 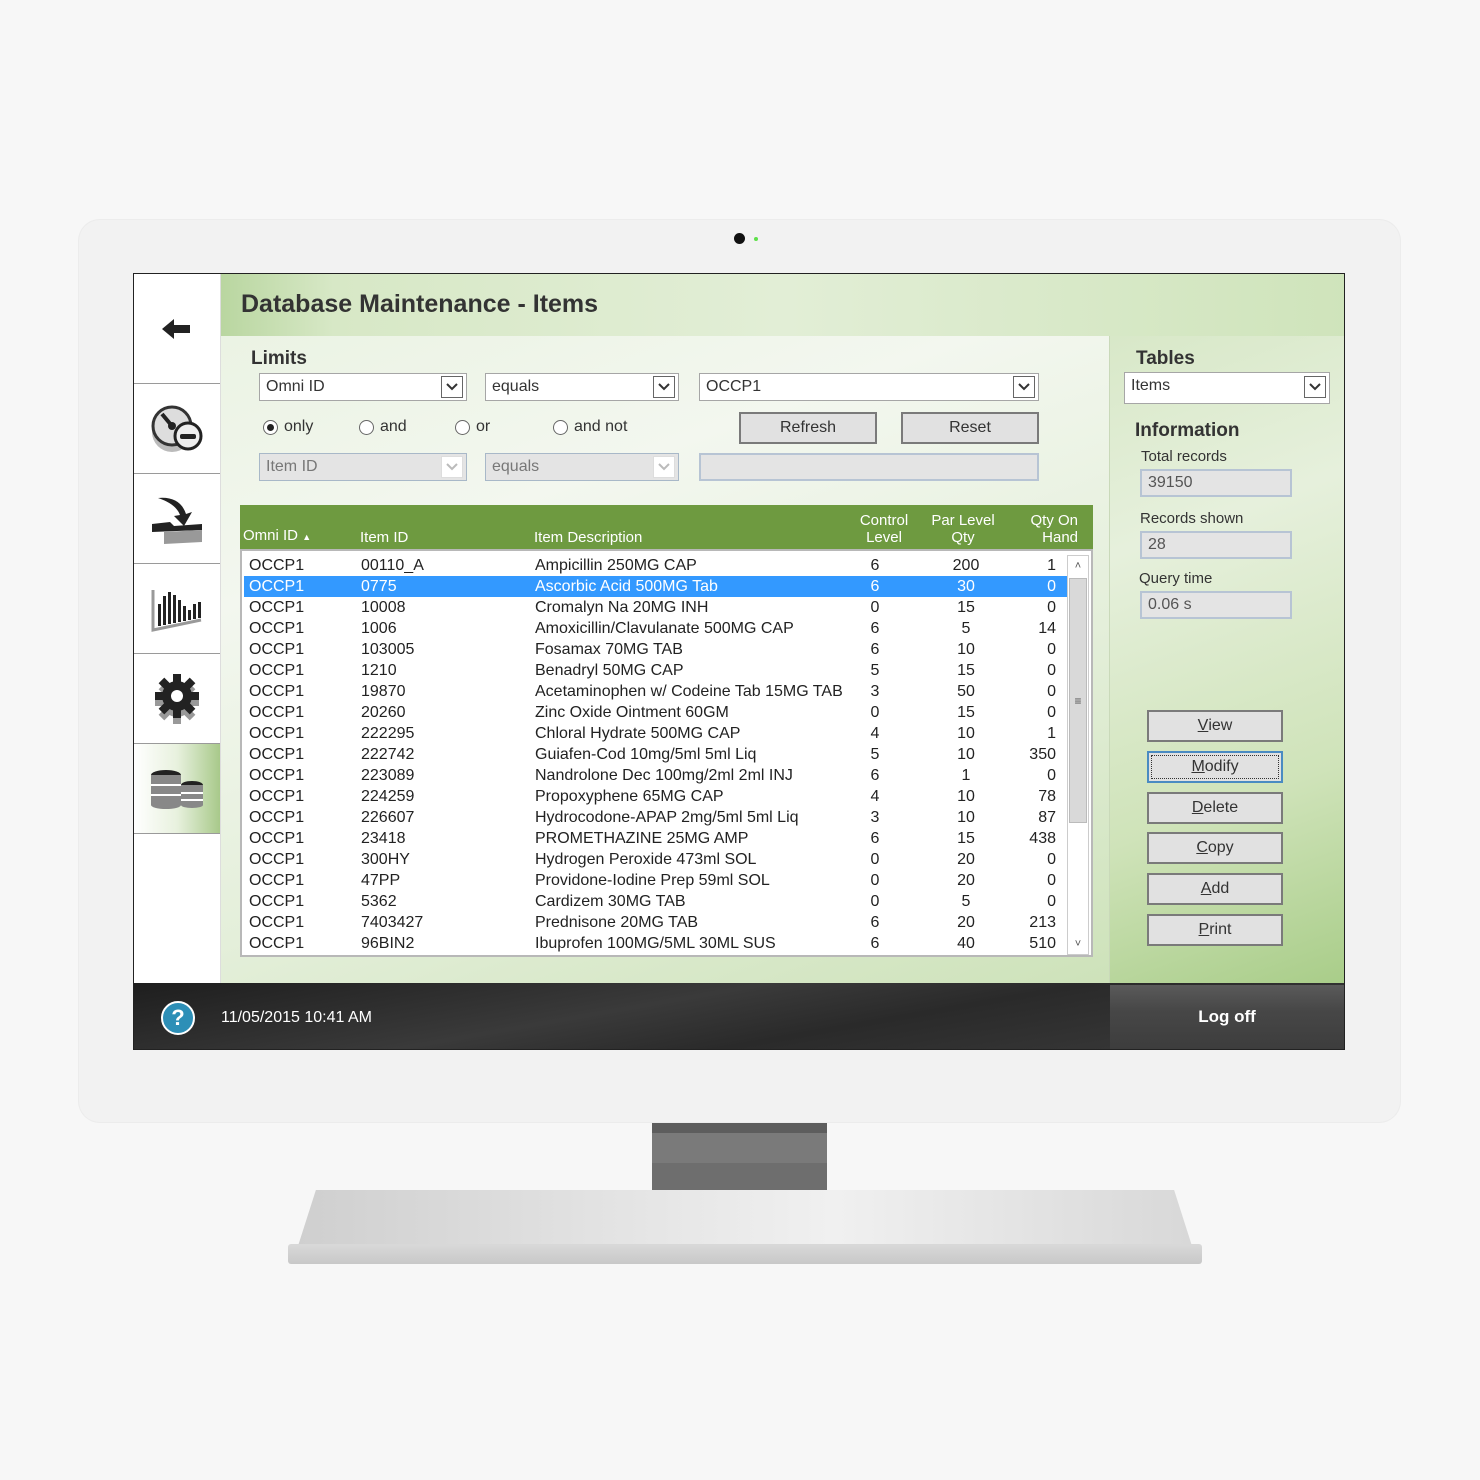 What do you see at coordinates (966, 775) in the screenshot?
I see `cell-par-level-qty: 1` at bounding box center [966, 775].